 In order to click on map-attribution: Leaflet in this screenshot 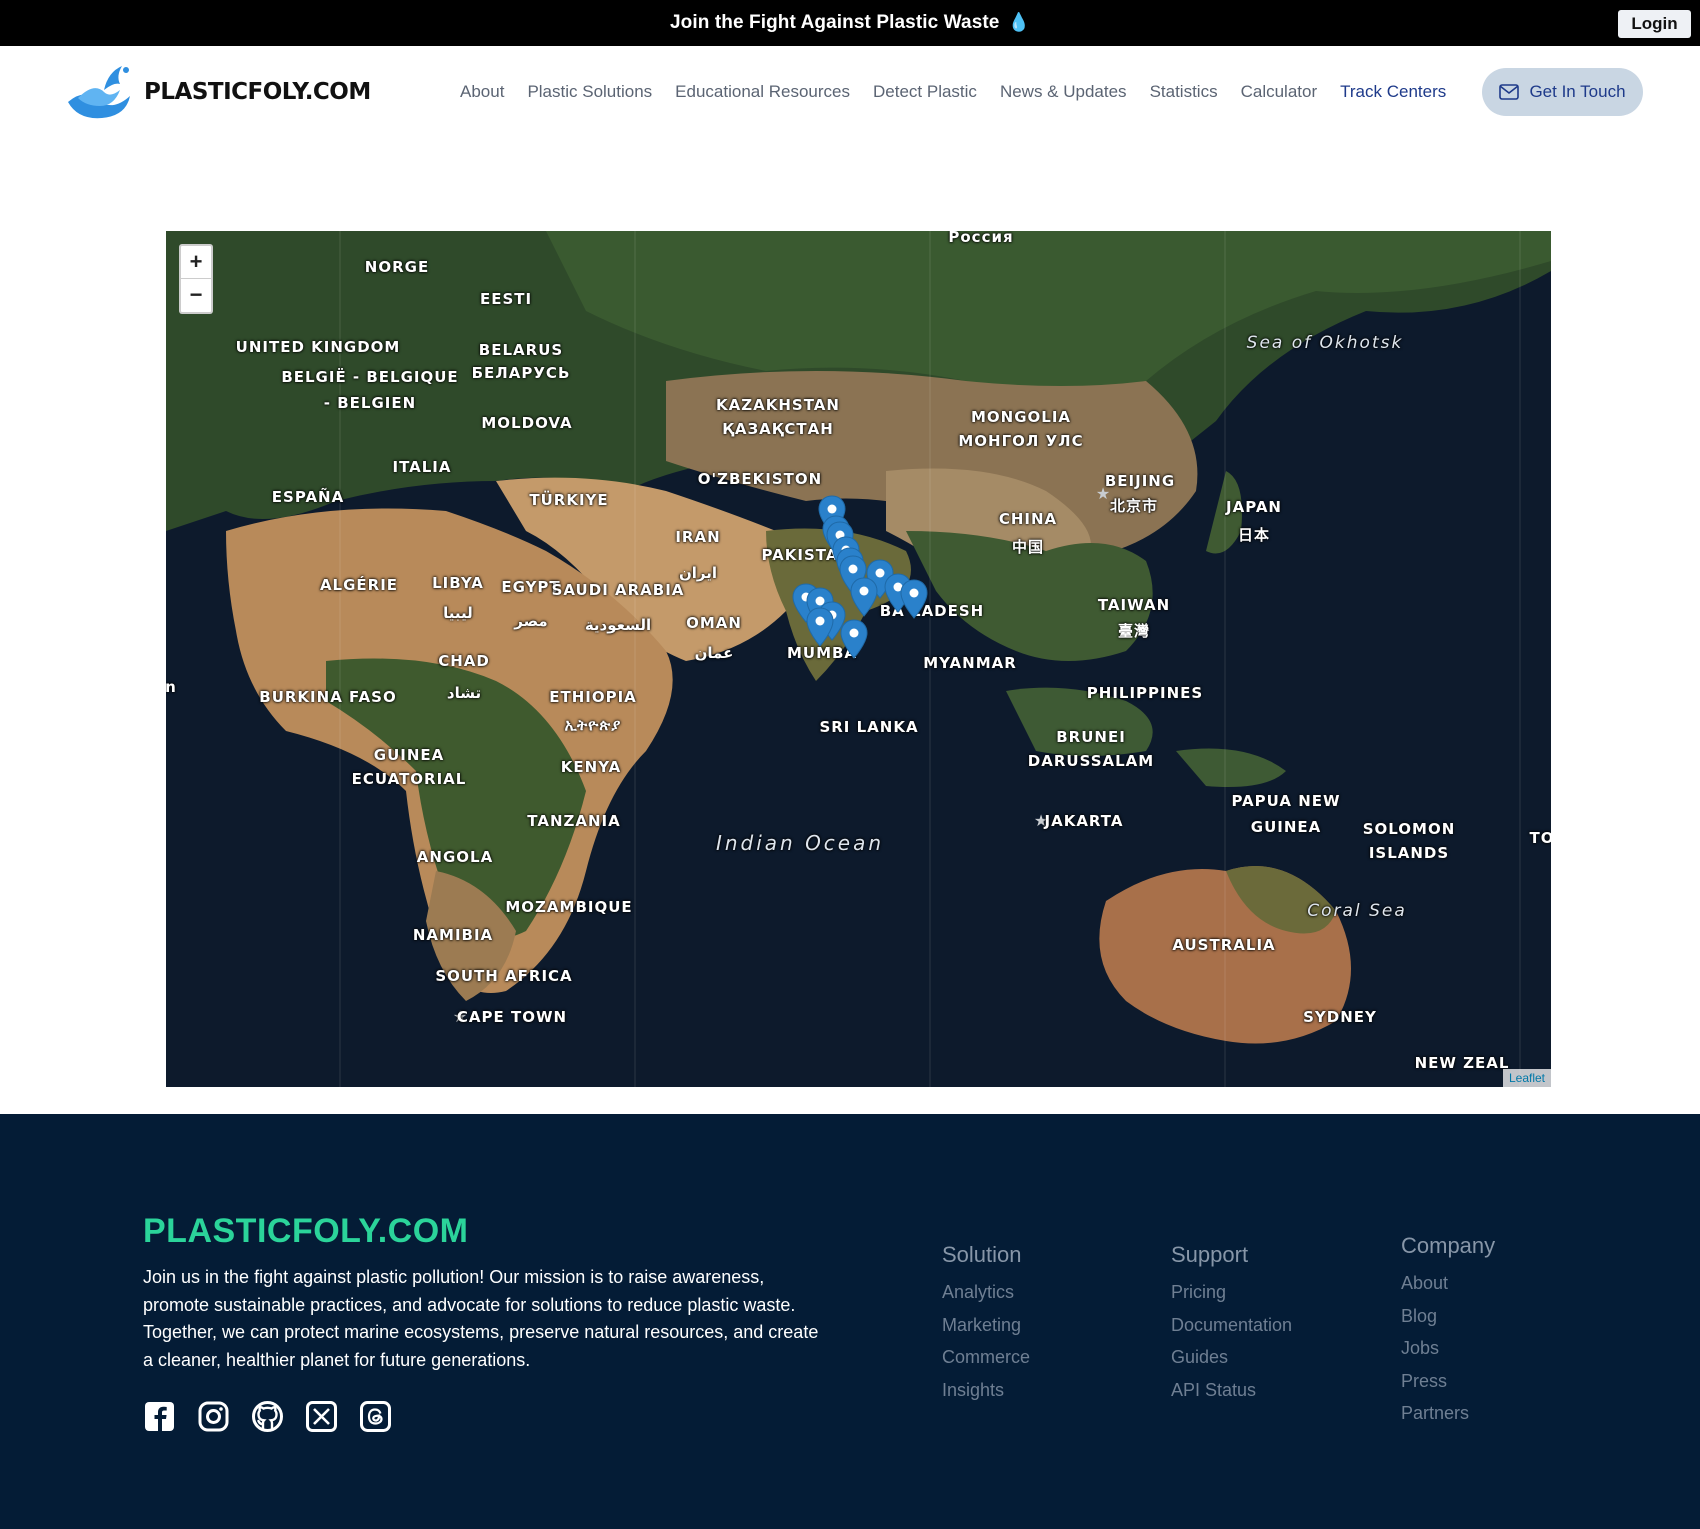, I will do `click(1526, 1078)`.